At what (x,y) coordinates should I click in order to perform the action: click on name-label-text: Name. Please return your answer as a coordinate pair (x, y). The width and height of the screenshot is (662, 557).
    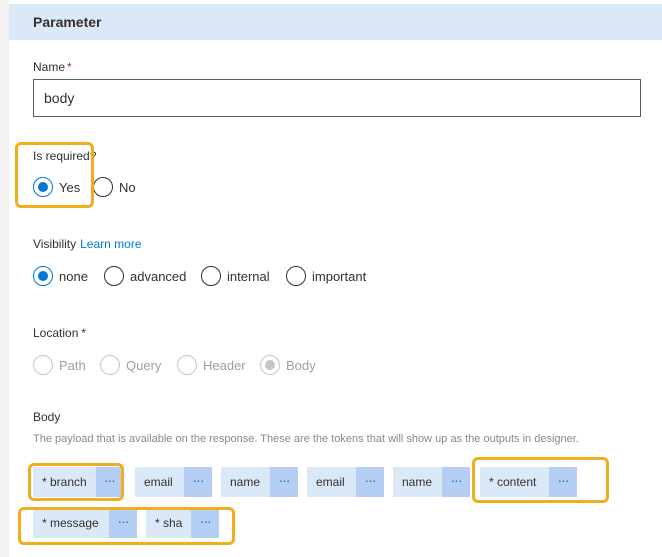
    Looking at the image, I should click on (49, 67).